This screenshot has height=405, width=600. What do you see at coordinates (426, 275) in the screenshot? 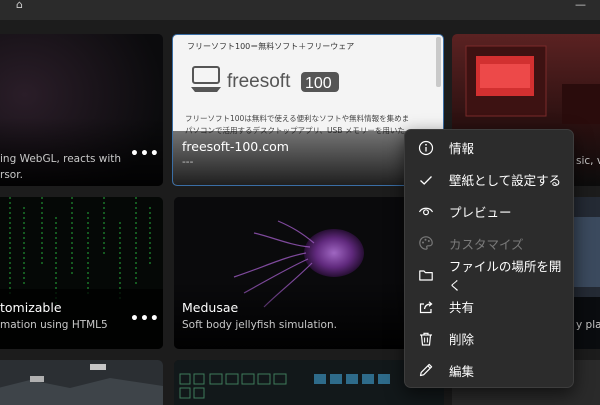
I see `folder-icon` at bounding box center [426, 275].